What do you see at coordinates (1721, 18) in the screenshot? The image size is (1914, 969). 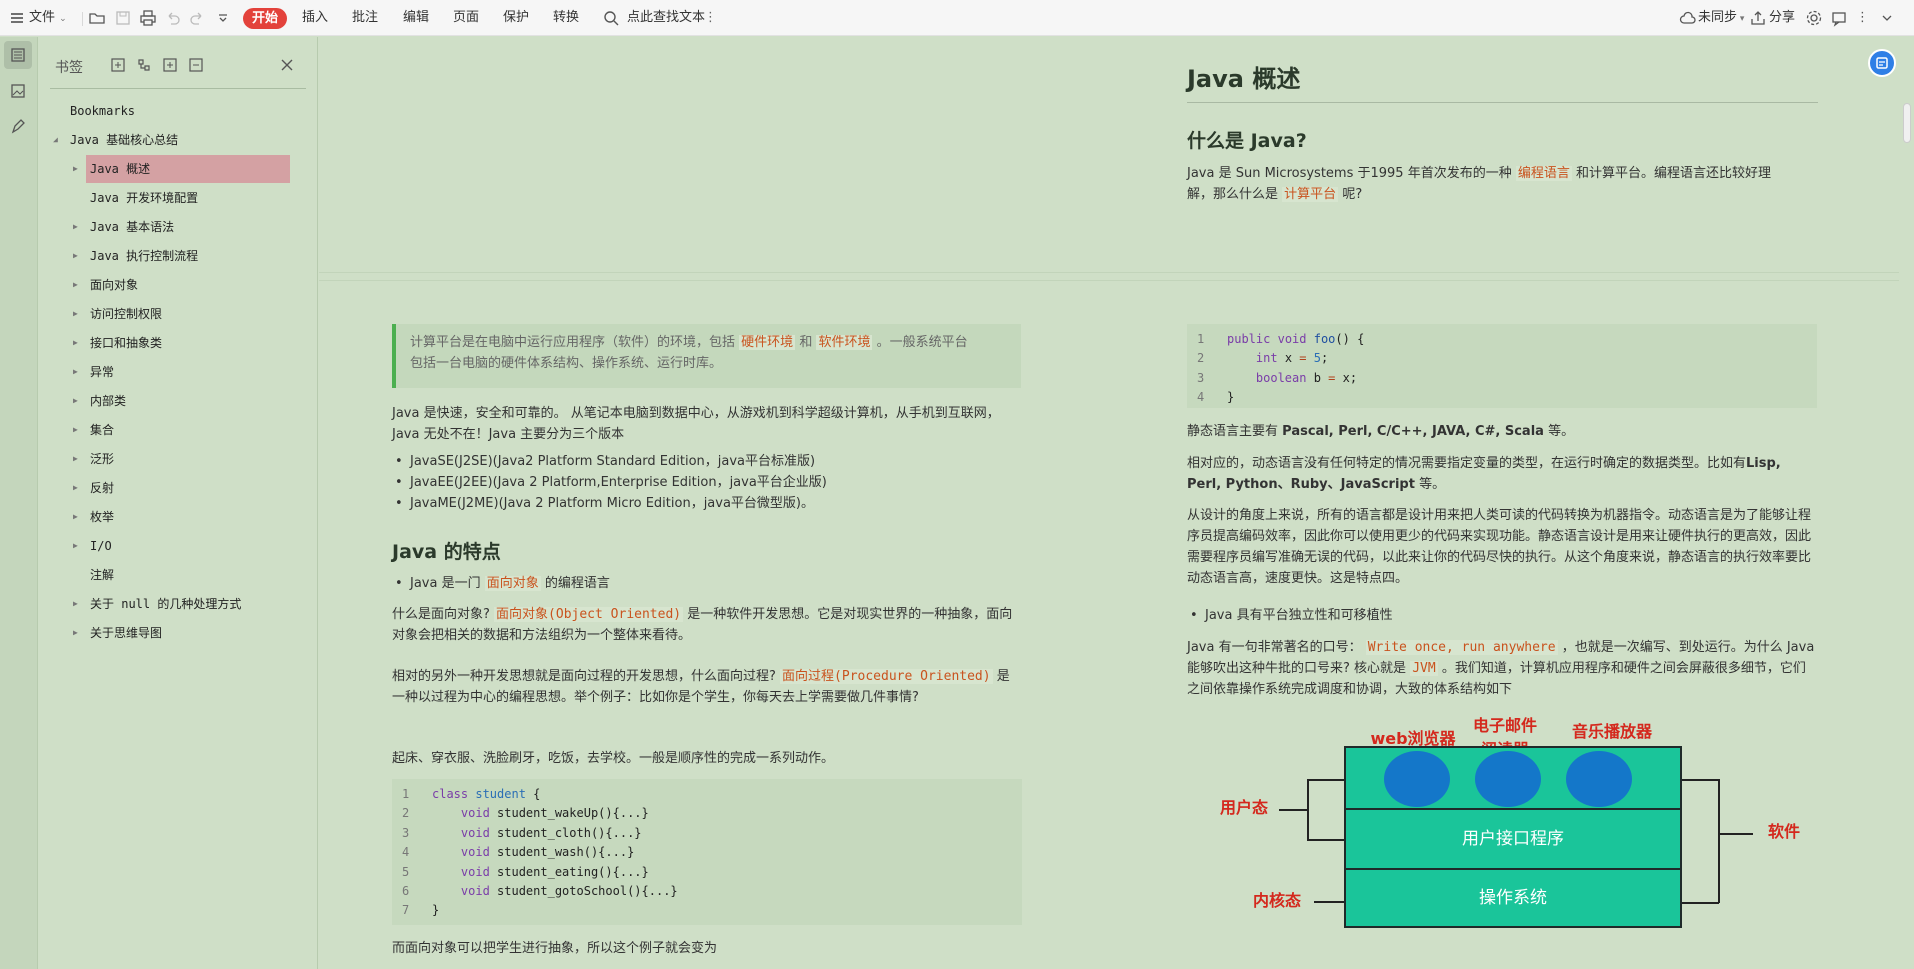 I see `sync-status: 未同步 ▾` at bounding box center [1721, 18].